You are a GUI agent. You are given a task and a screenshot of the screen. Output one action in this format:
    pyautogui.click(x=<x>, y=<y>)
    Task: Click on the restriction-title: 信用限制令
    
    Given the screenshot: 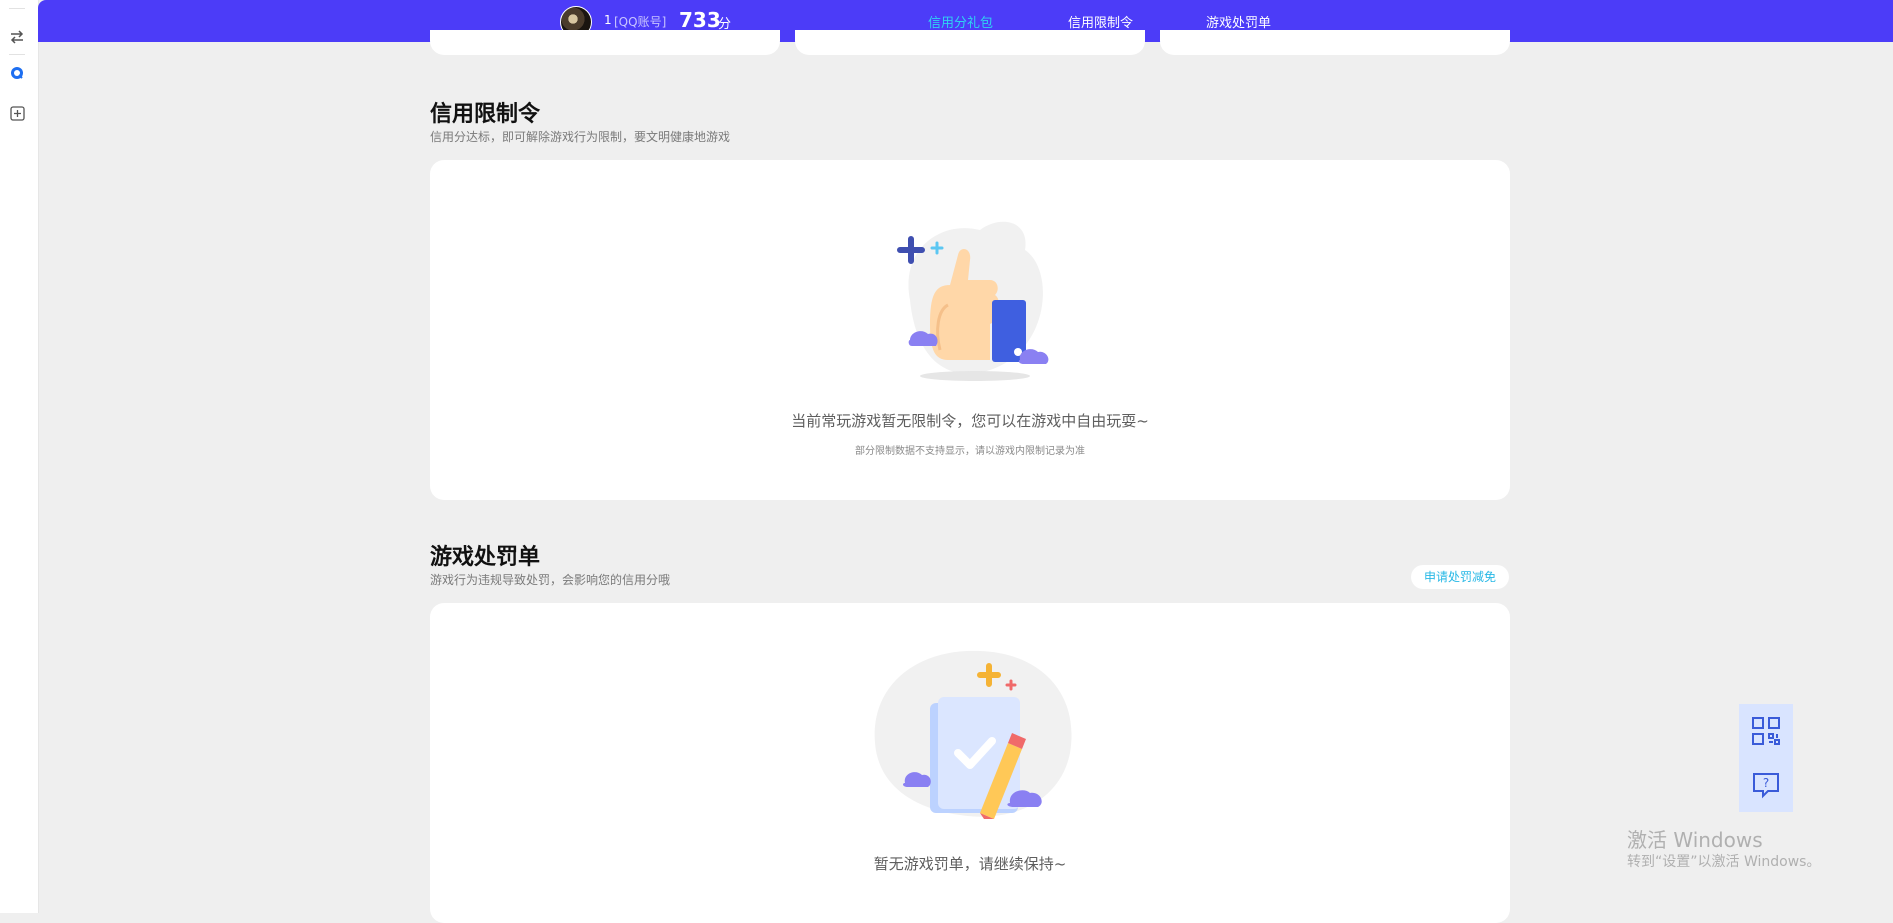 What is the action you would take?
    pyautogui.click(x=485, y=114)
    